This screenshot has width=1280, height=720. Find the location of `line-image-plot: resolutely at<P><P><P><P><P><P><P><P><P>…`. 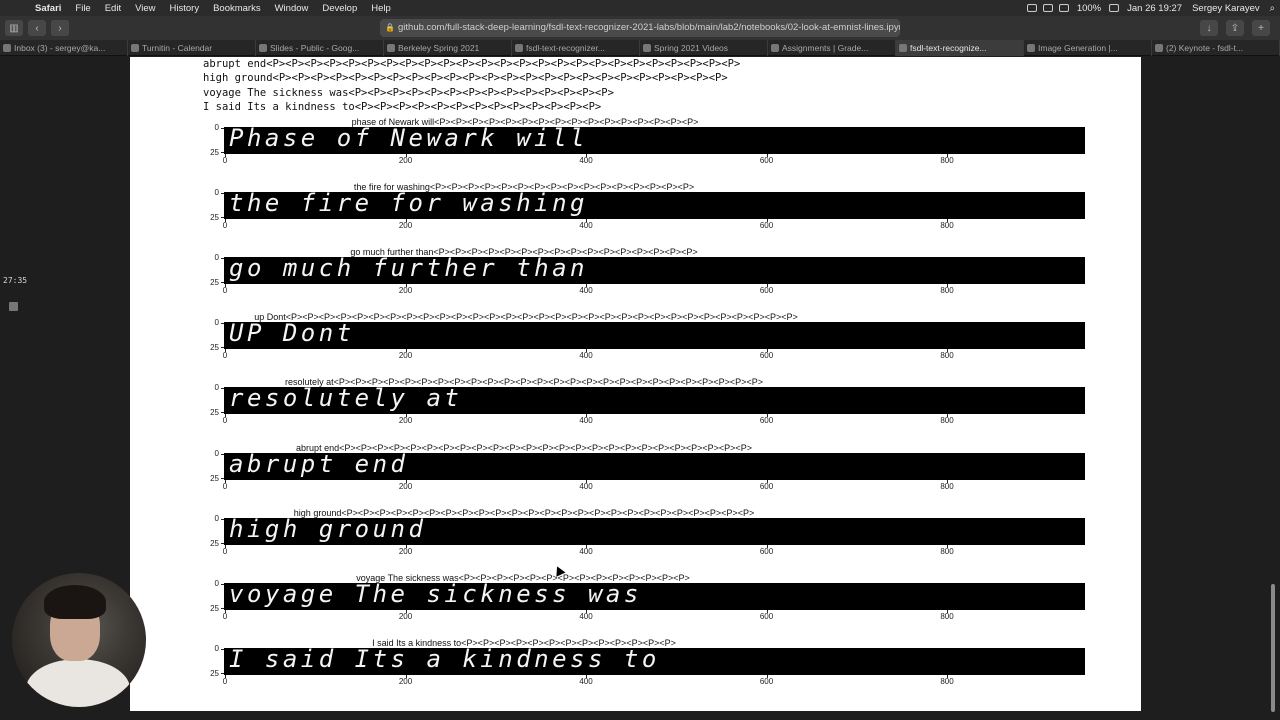

line-image-plot: resolutely at<P><P><P><P><P><P><P><P><P>… is located at coordinates (650, 408).